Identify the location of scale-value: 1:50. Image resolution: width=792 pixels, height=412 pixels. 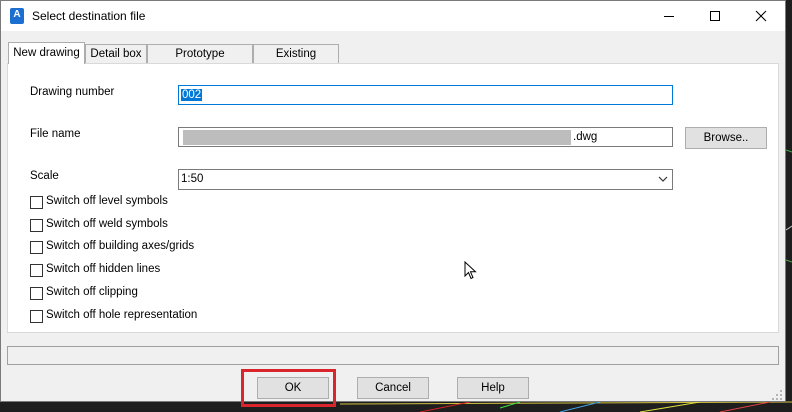
(192, 179).